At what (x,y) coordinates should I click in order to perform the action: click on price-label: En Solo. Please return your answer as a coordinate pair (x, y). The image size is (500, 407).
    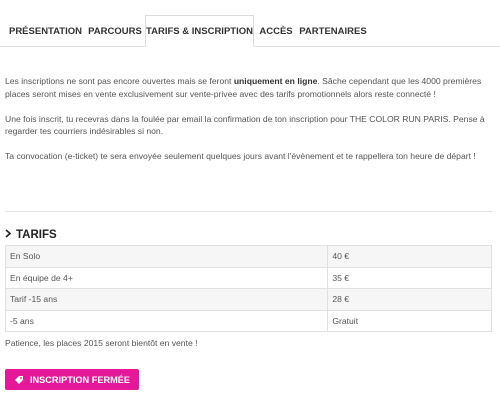
    Looking at the image, I should click on (166, 256).